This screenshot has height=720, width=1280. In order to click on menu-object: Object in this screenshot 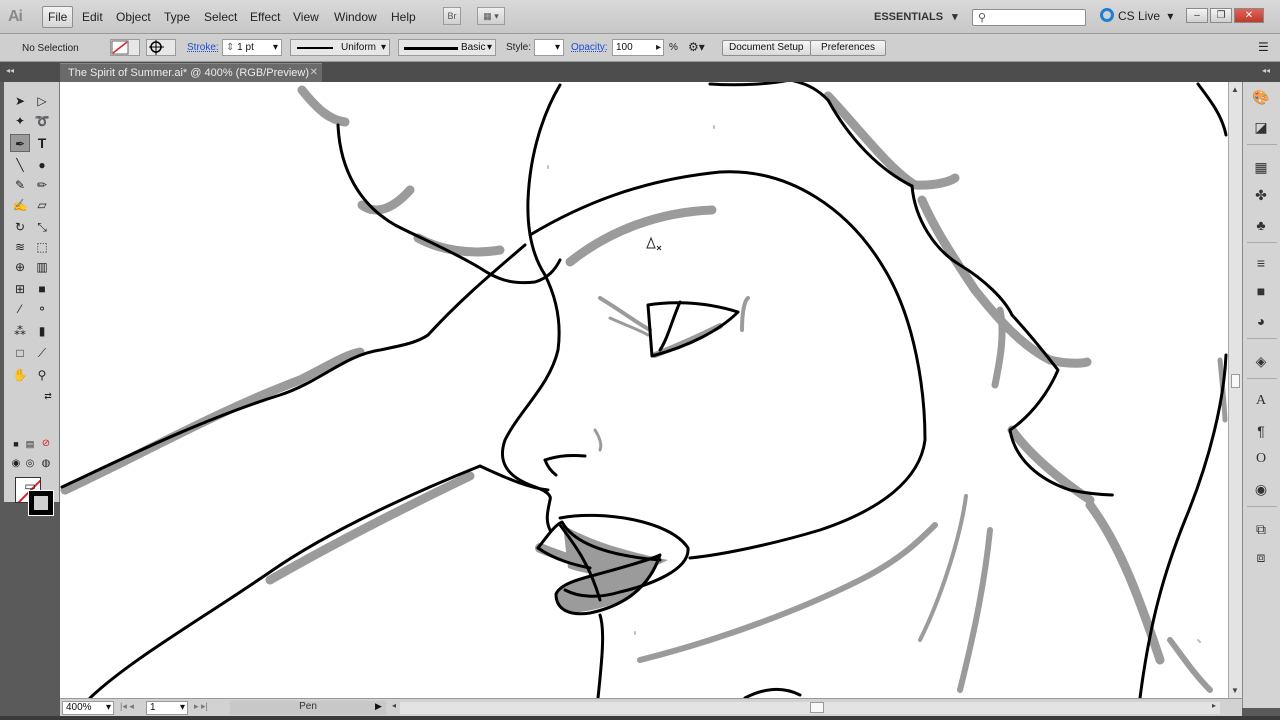, I will do `click(133, 17)`.